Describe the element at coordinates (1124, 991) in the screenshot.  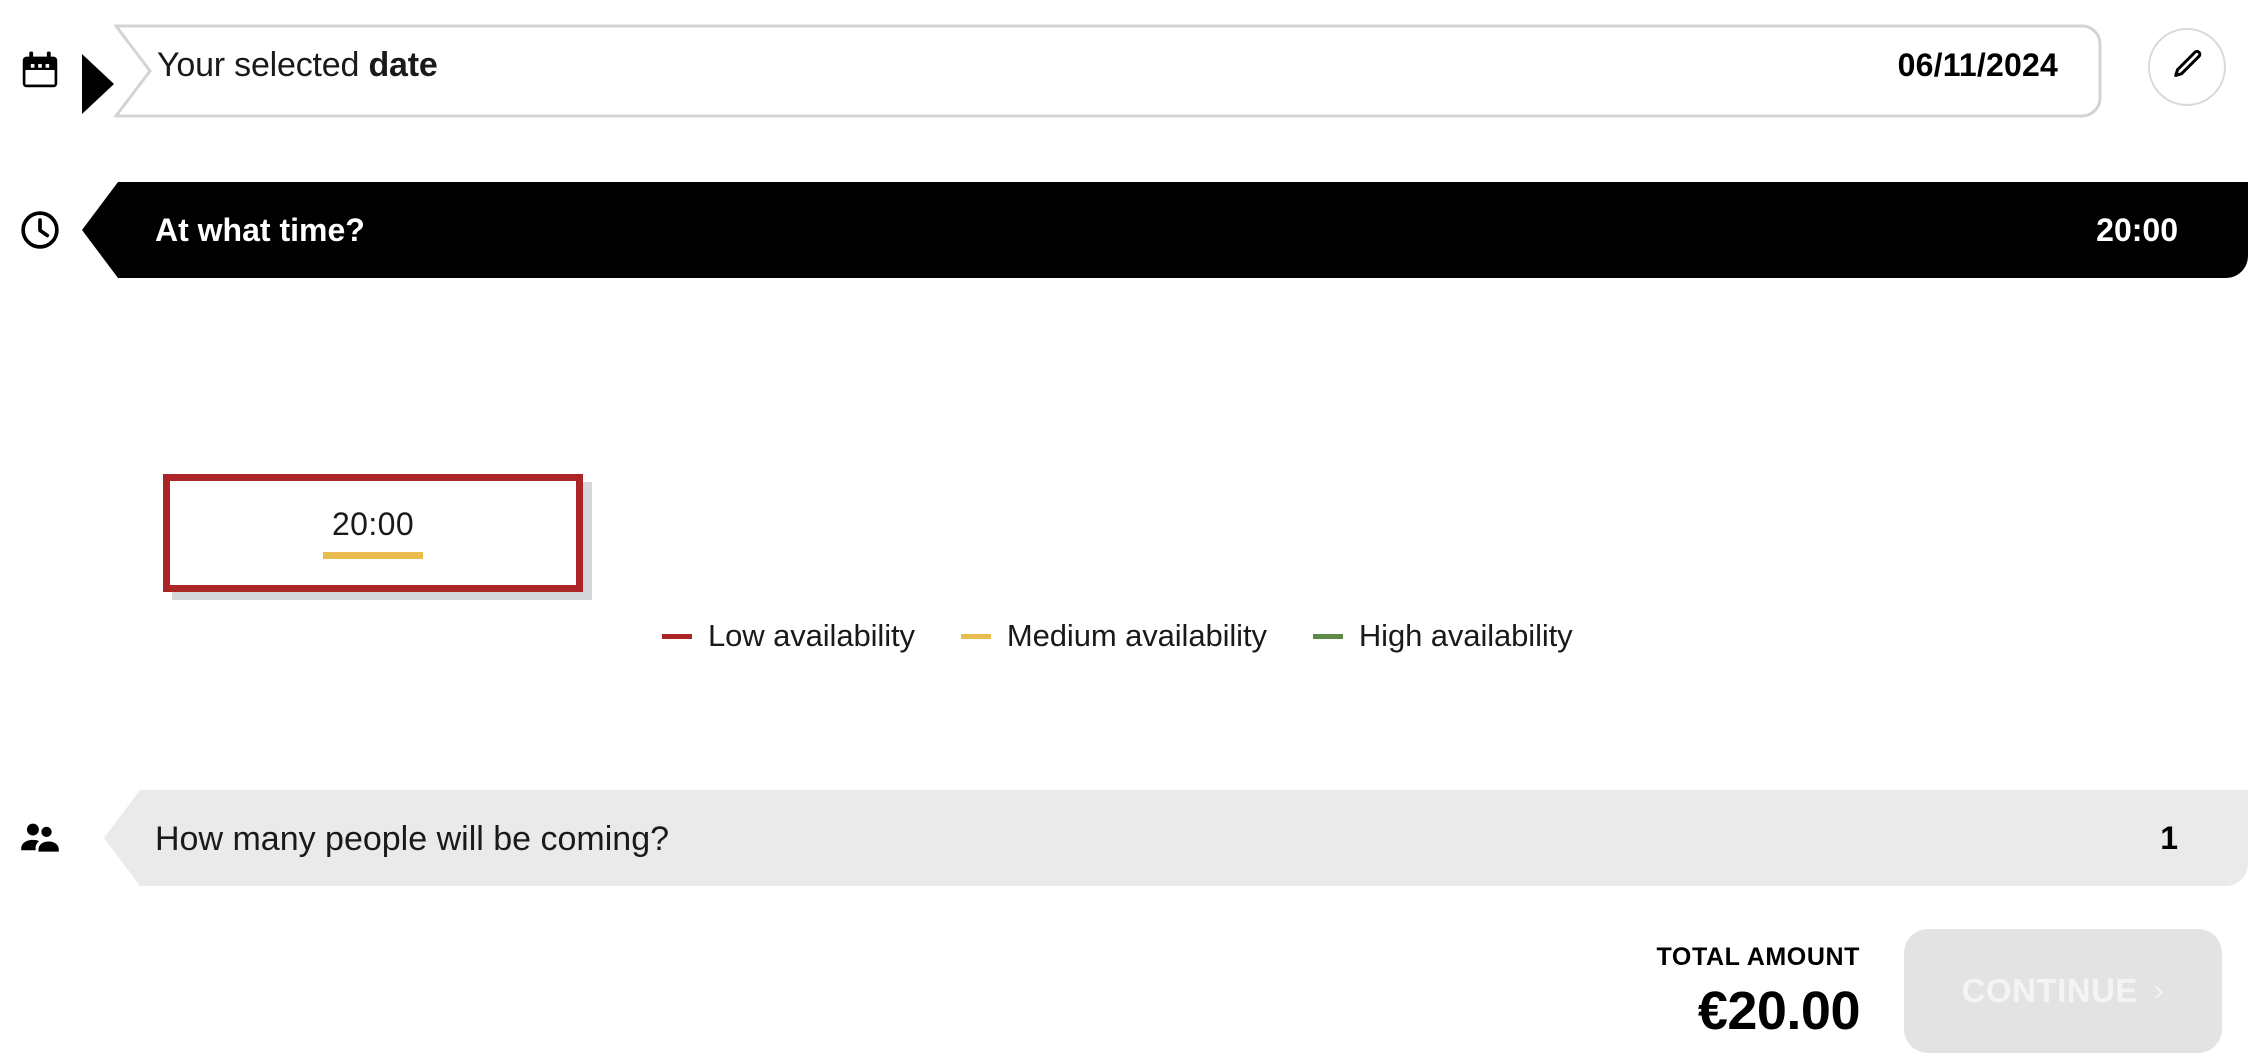
I see `footer: TOTAL AMOUNT €20.00 CONTINUE ›` at that location.